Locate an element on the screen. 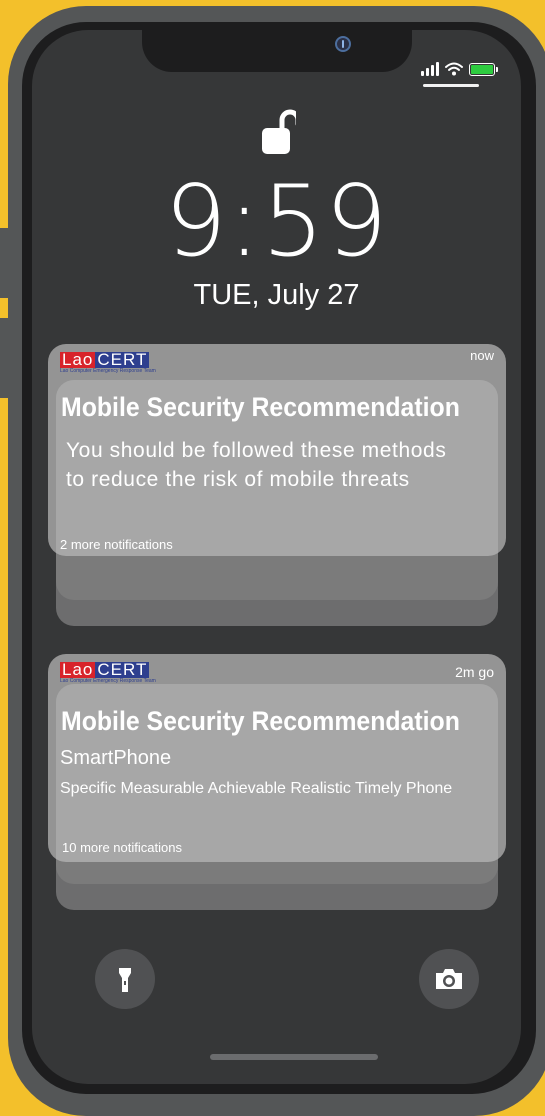 This screenshot has height=1116, width=545. wifi-icon is located at coordinates (454, 69).